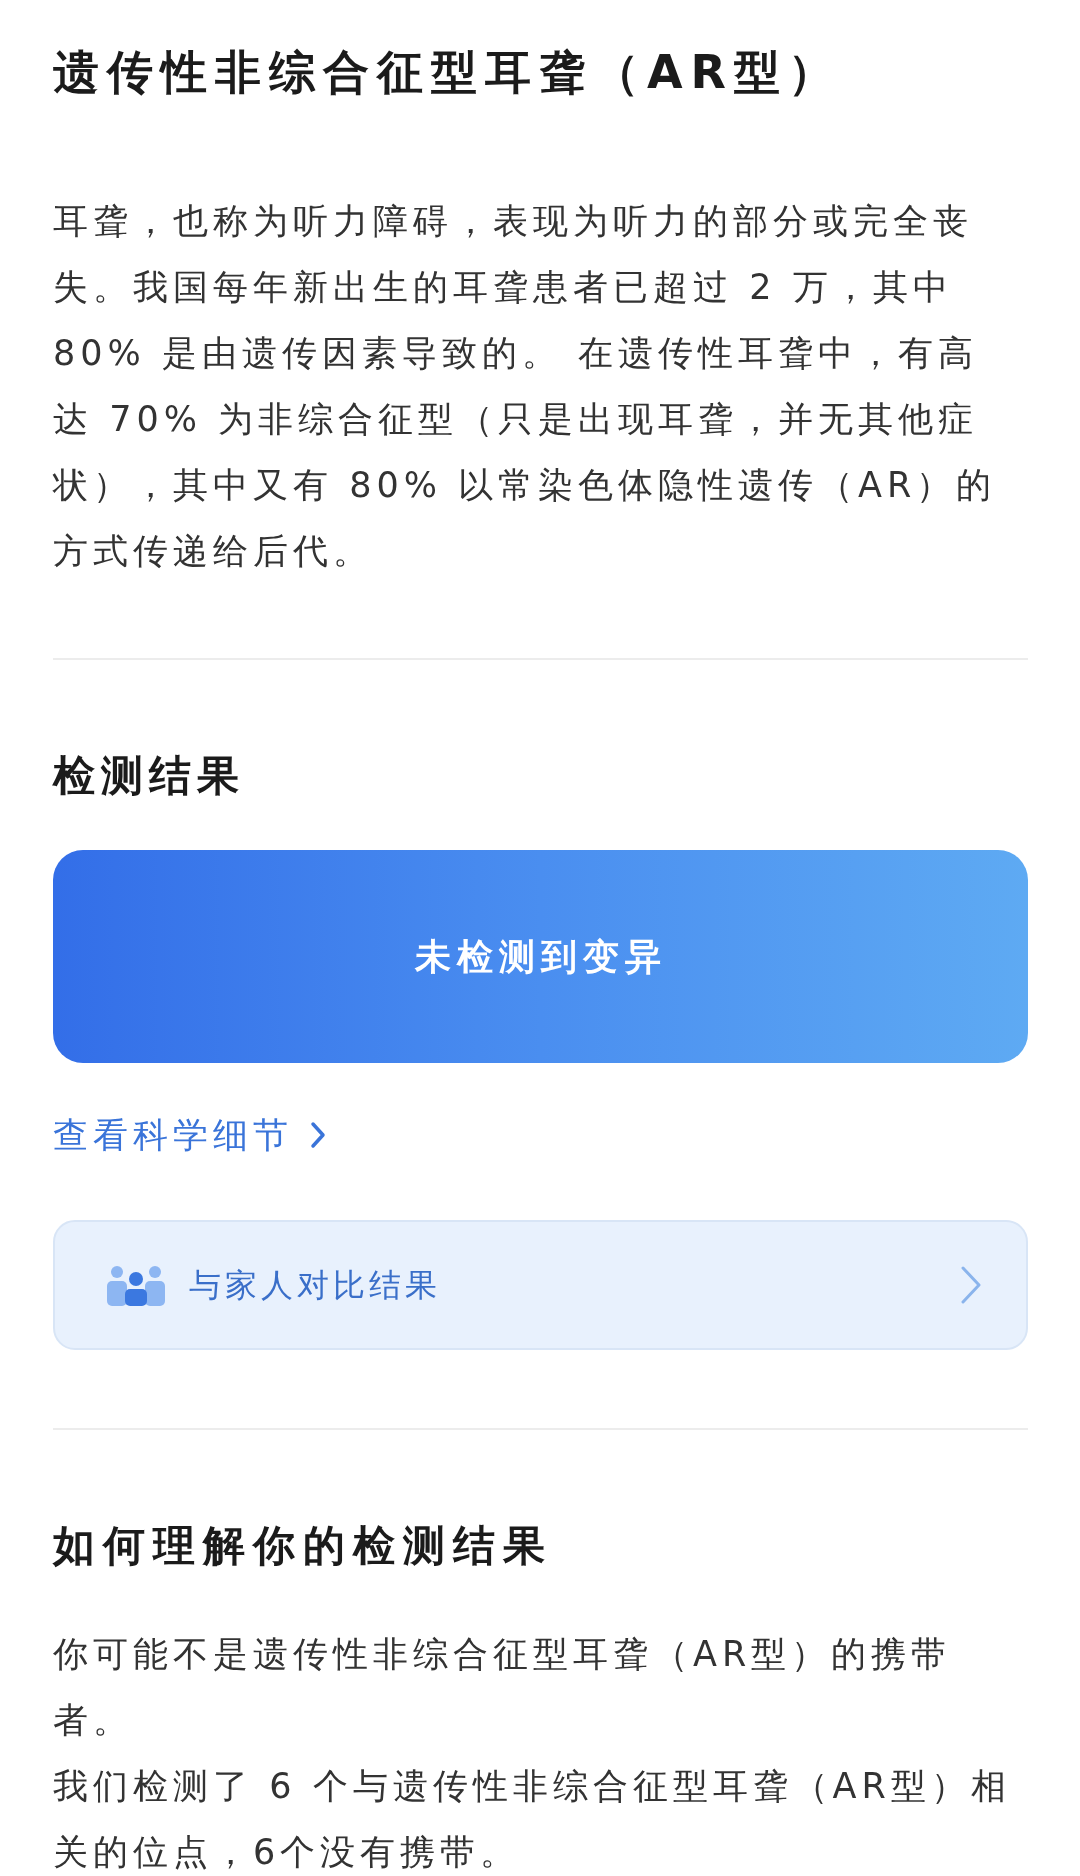  Describe the element at coordinates (448, 72) in the screenshot. I see `page-title: 遗传性非综合征型耳聋（AR型）` at that location.